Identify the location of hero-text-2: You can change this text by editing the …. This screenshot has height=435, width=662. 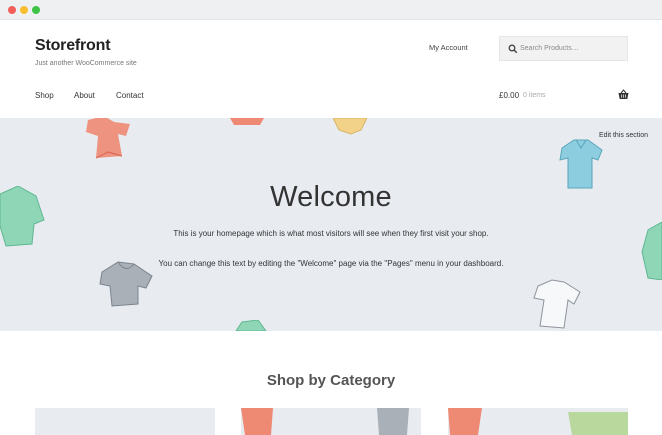
(331, 263).